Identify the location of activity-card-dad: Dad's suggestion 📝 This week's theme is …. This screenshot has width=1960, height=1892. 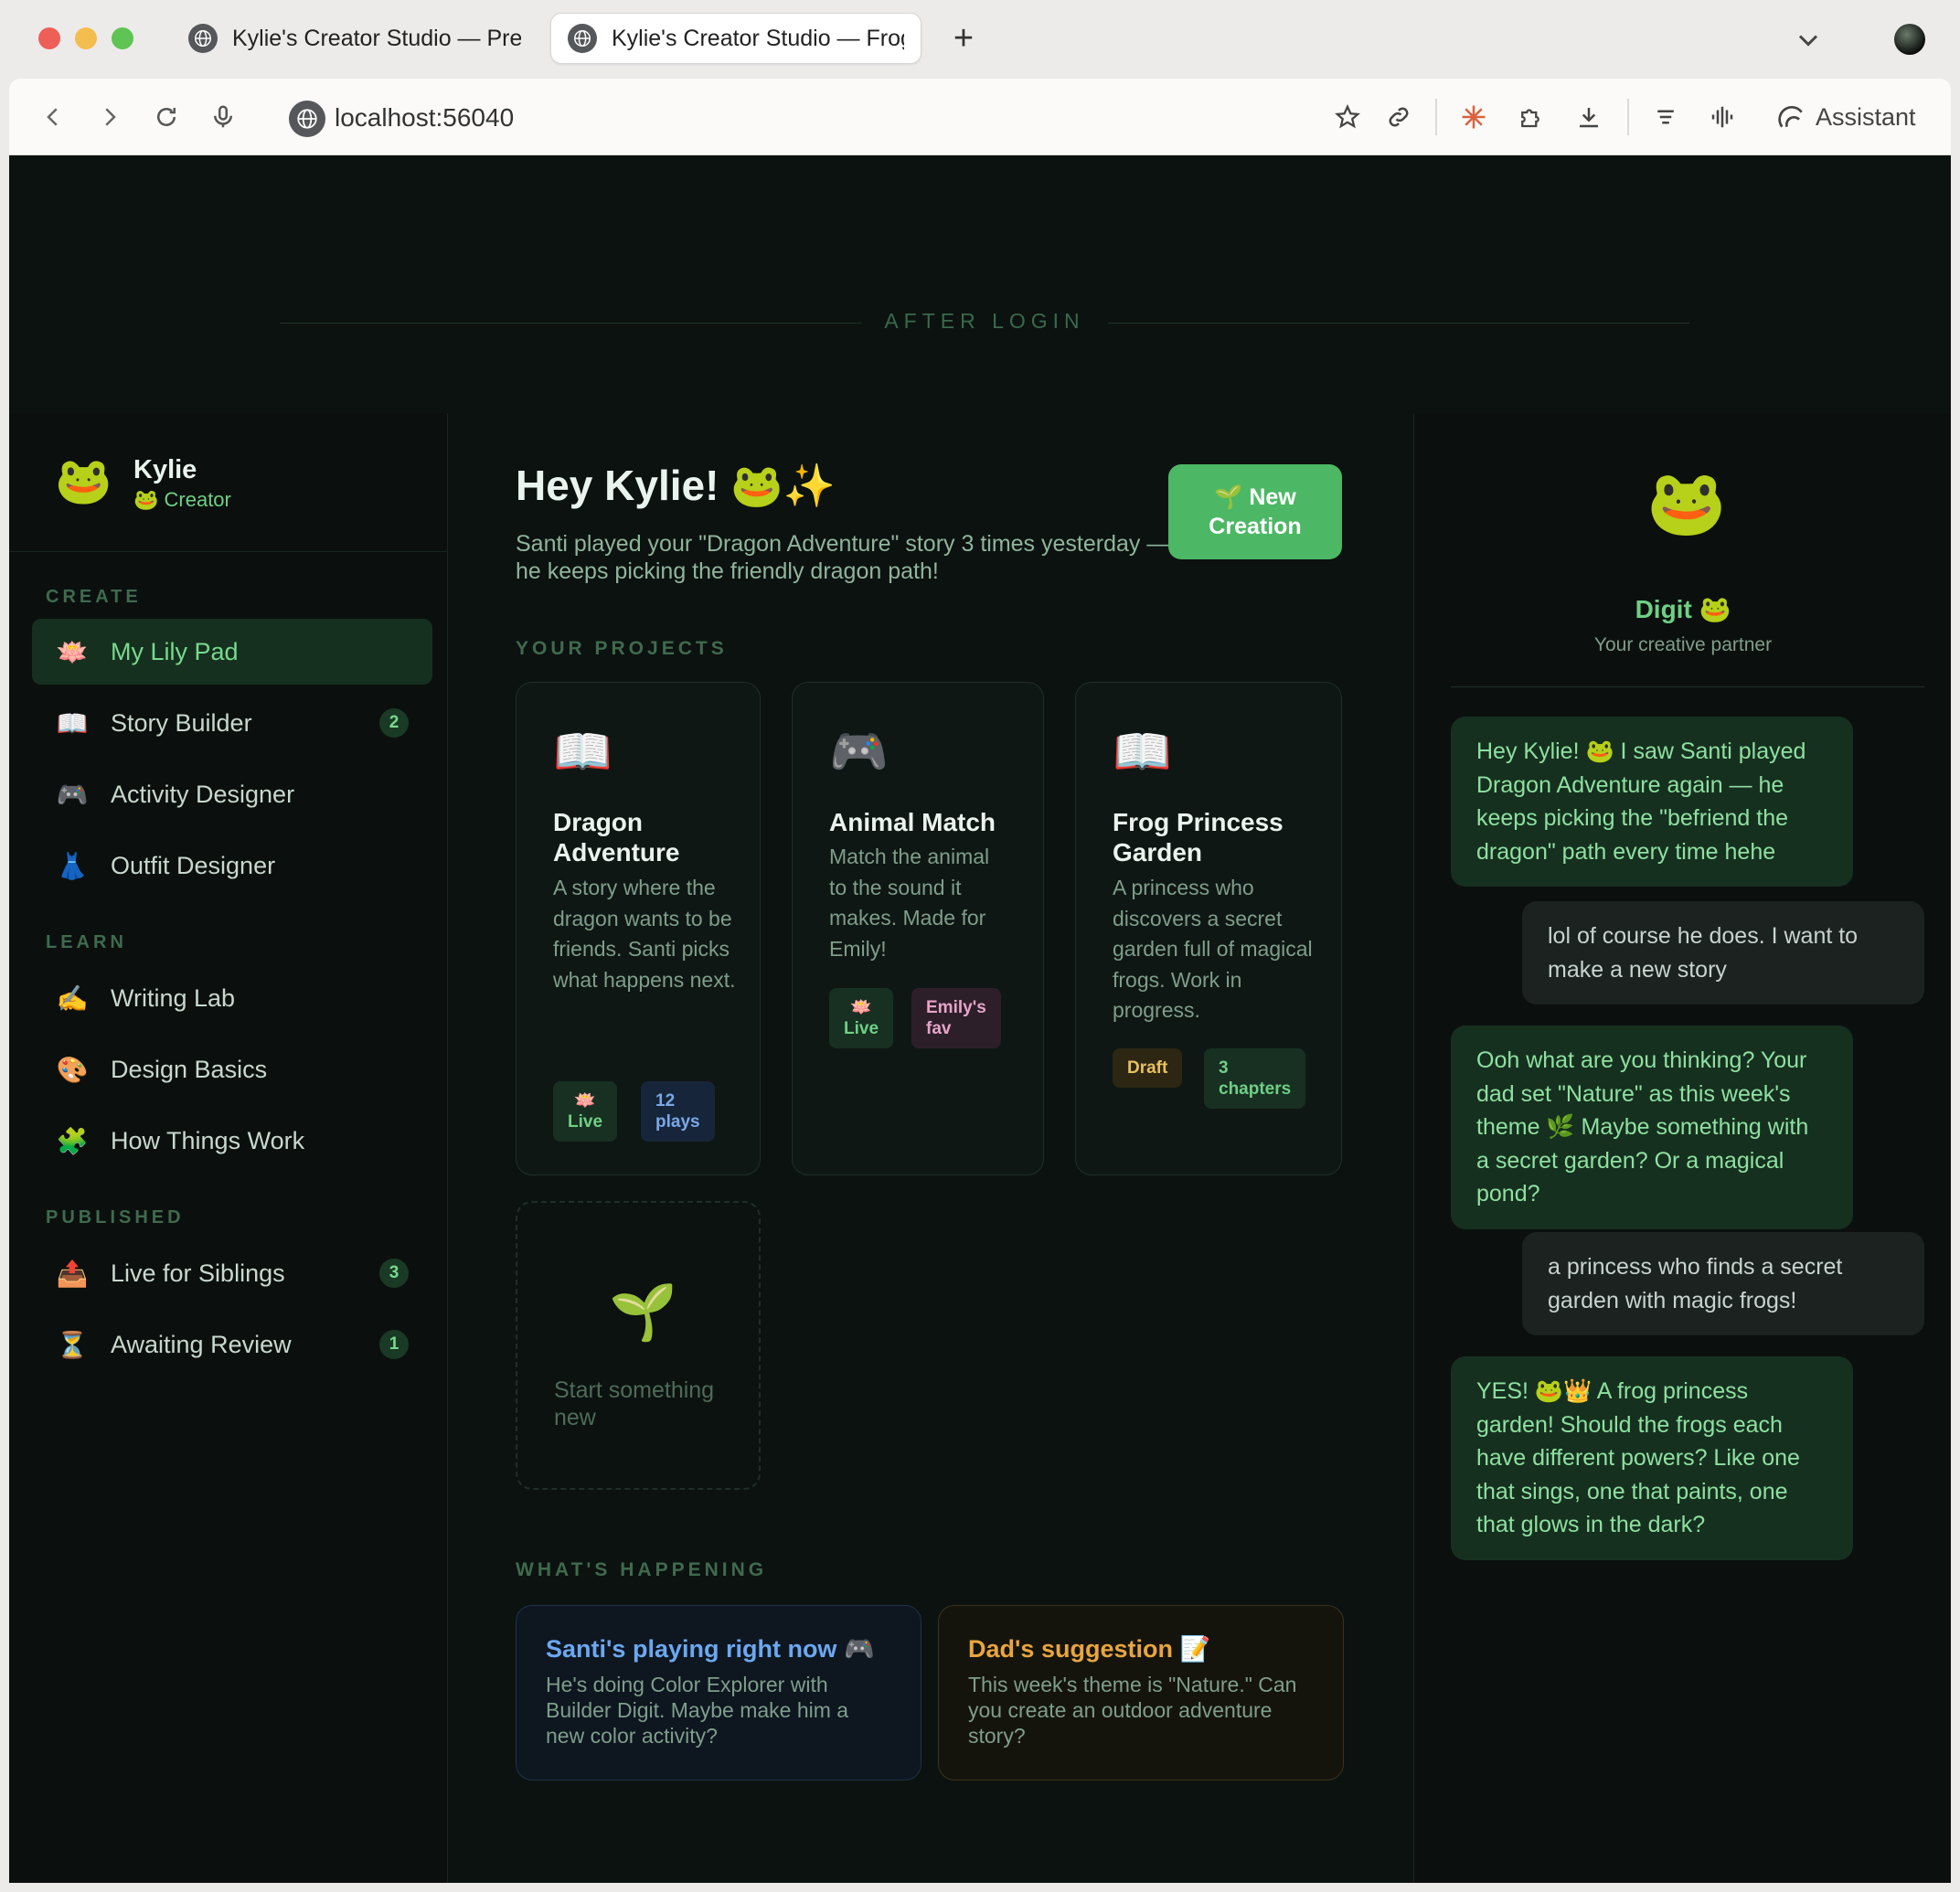
(1141, 1693).